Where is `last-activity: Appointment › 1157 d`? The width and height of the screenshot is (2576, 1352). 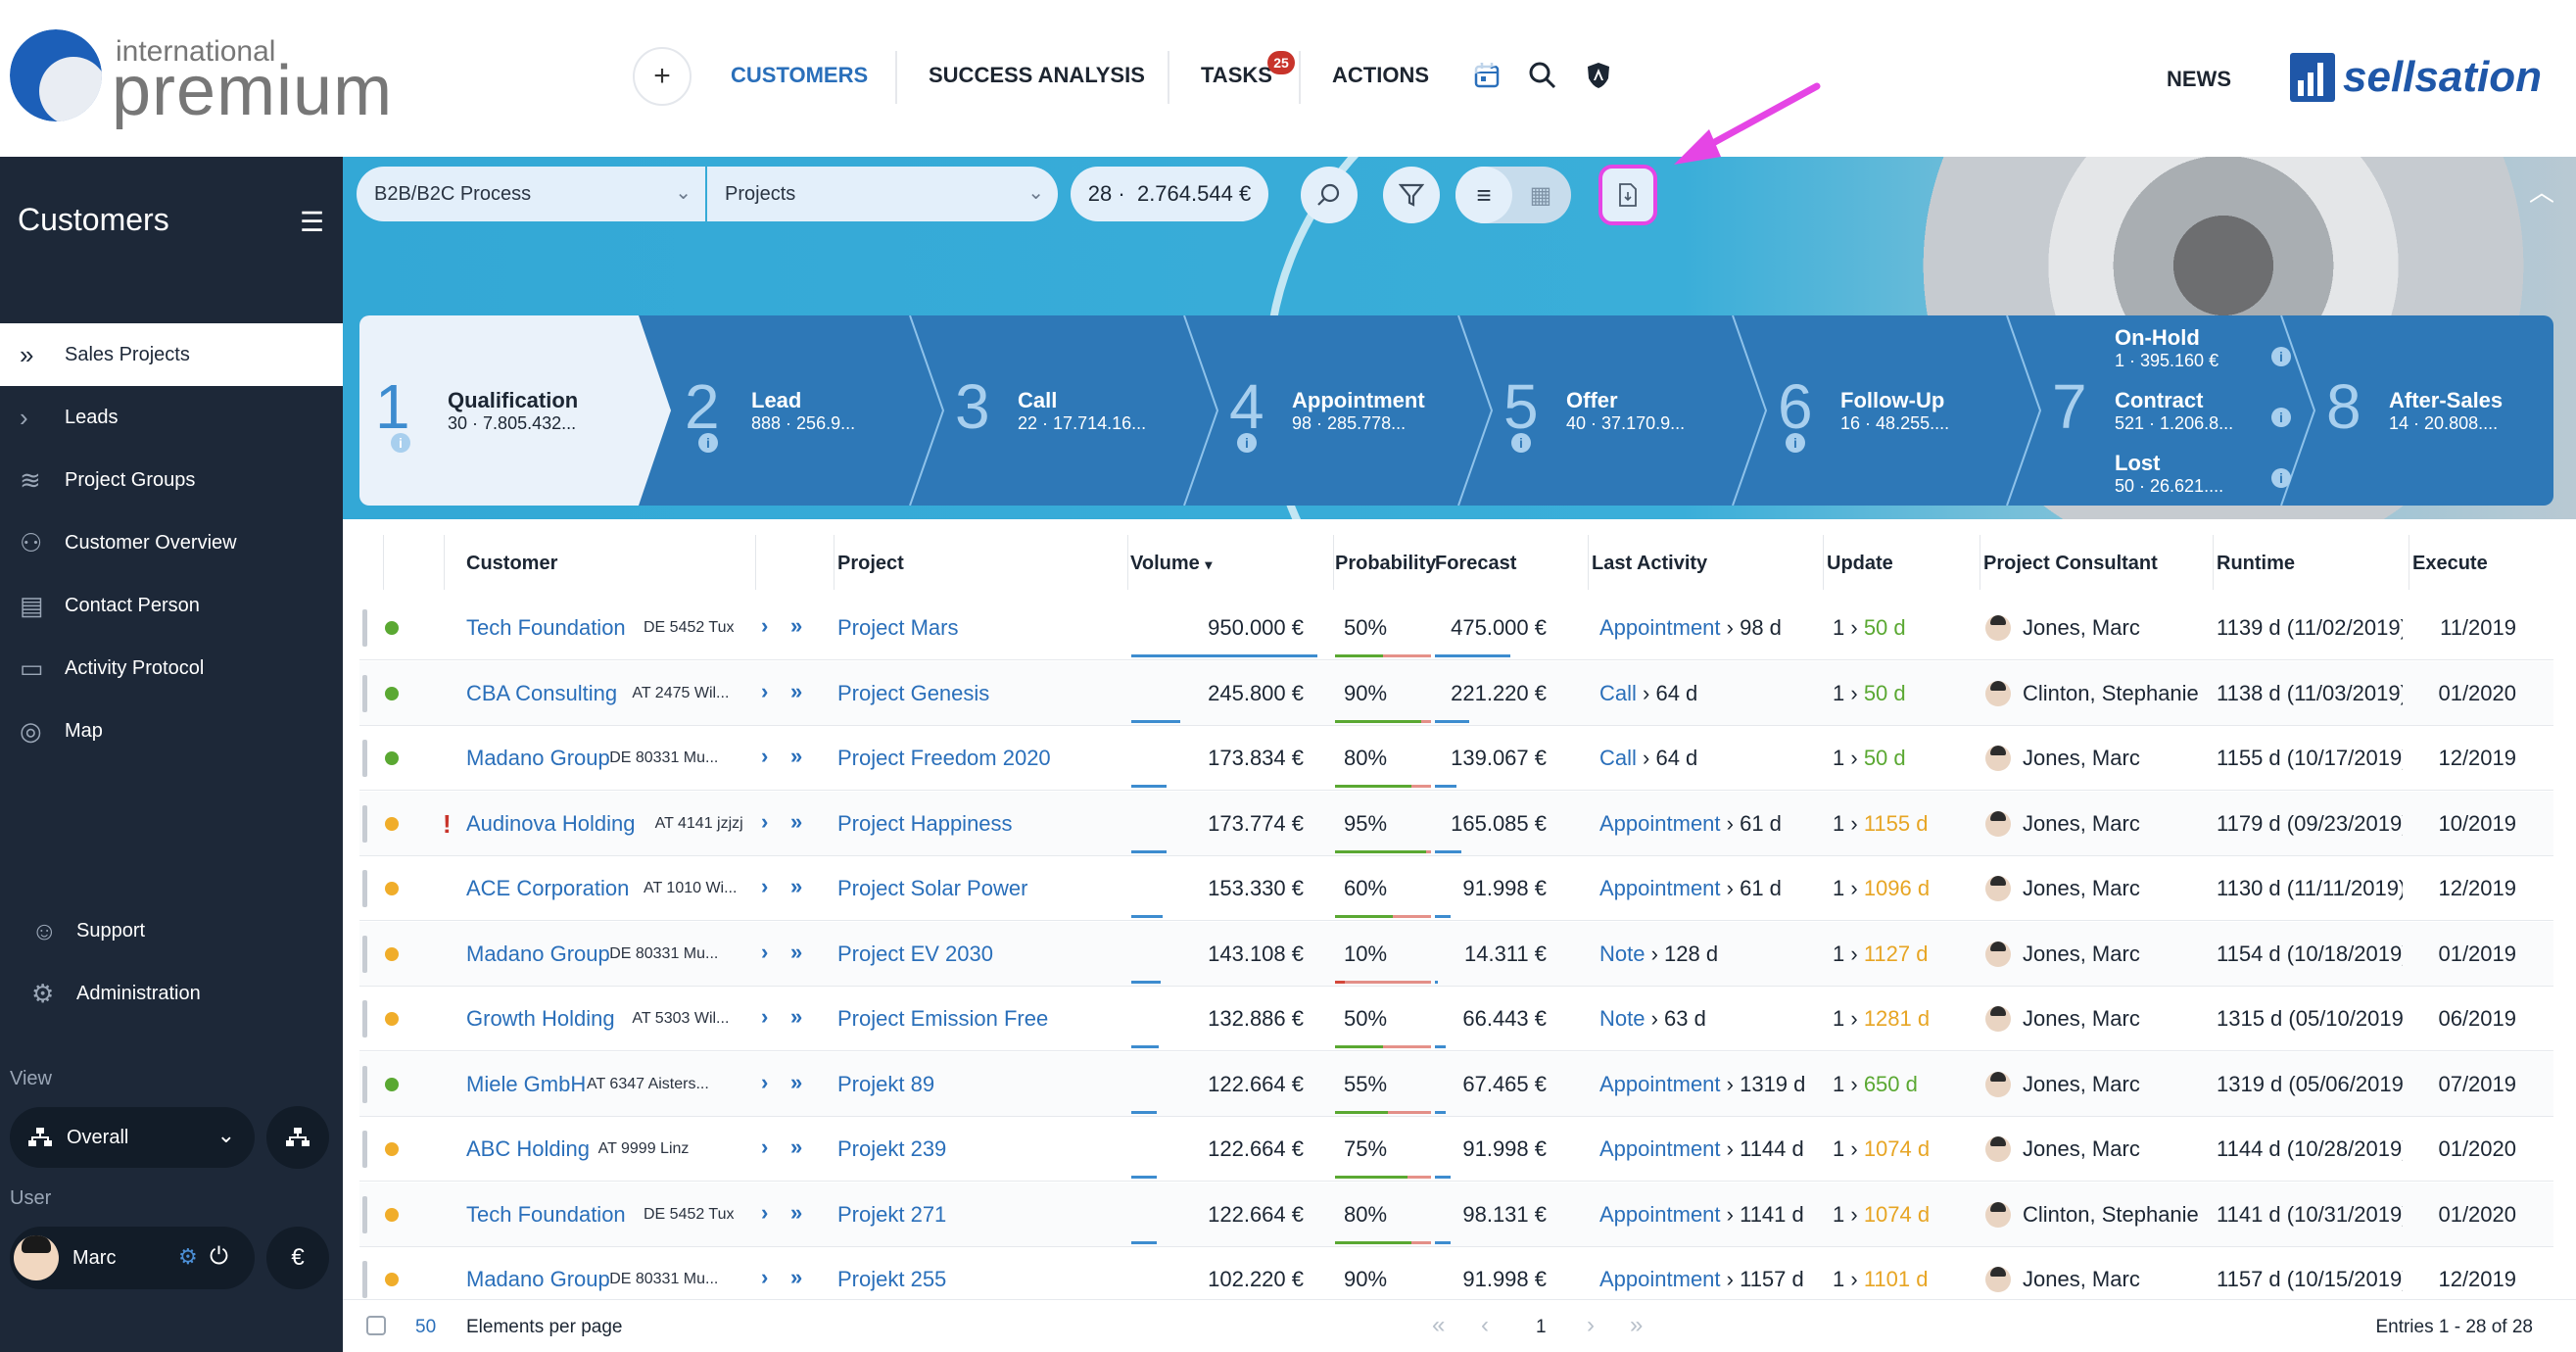
last-activity: Appointment › 1157 d is located at coordinates (1702, 1279).